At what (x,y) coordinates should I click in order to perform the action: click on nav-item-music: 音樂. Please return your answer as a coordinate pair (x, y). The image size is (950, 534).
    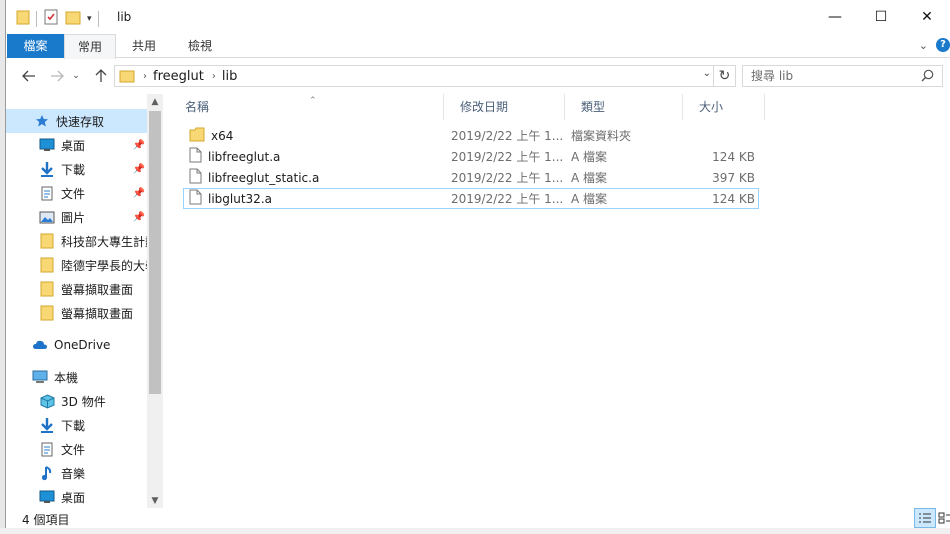
    Looking at the image, I should click on (76, 473).